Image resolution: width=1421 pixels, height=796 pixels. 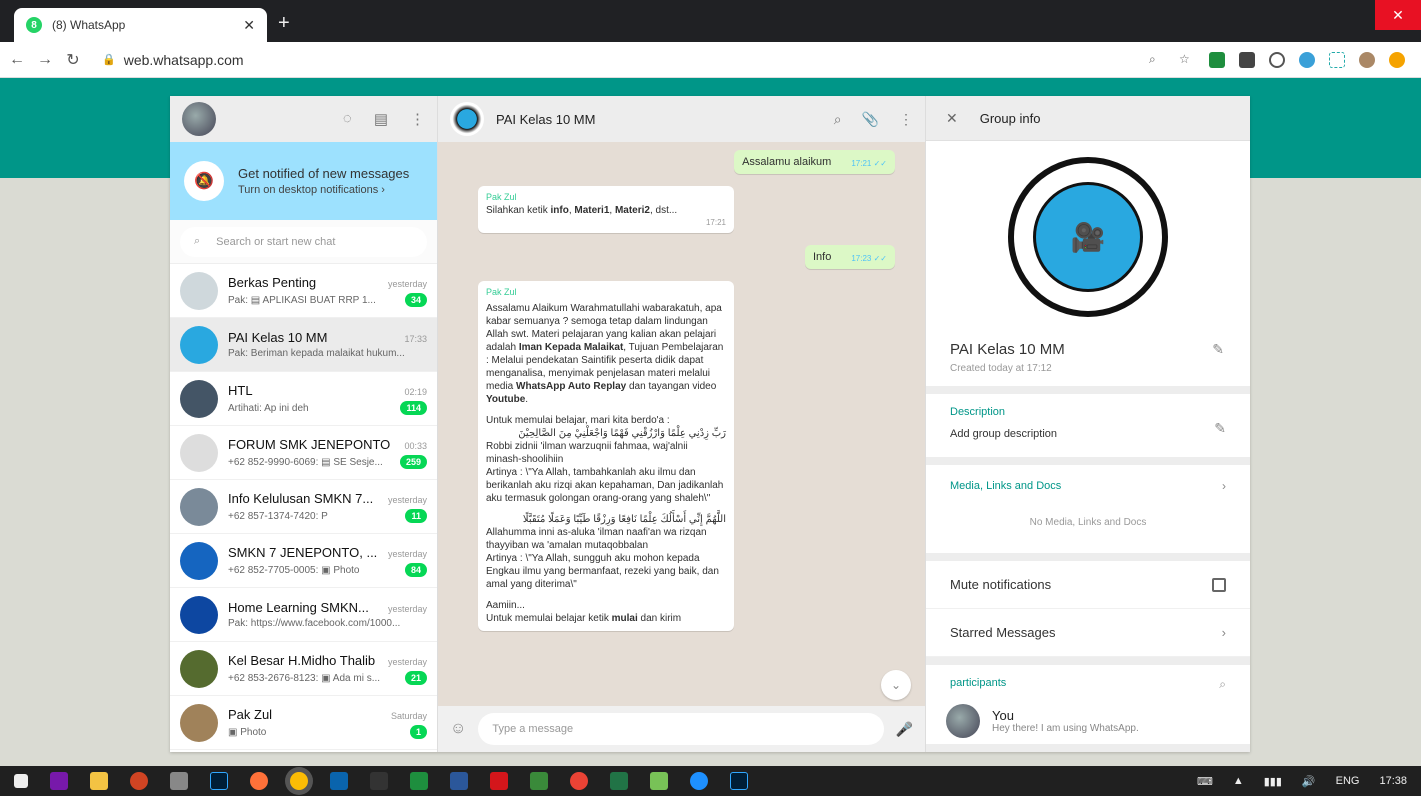 I want to click on group-info-title: Group info, so click(x=1010, y=118).